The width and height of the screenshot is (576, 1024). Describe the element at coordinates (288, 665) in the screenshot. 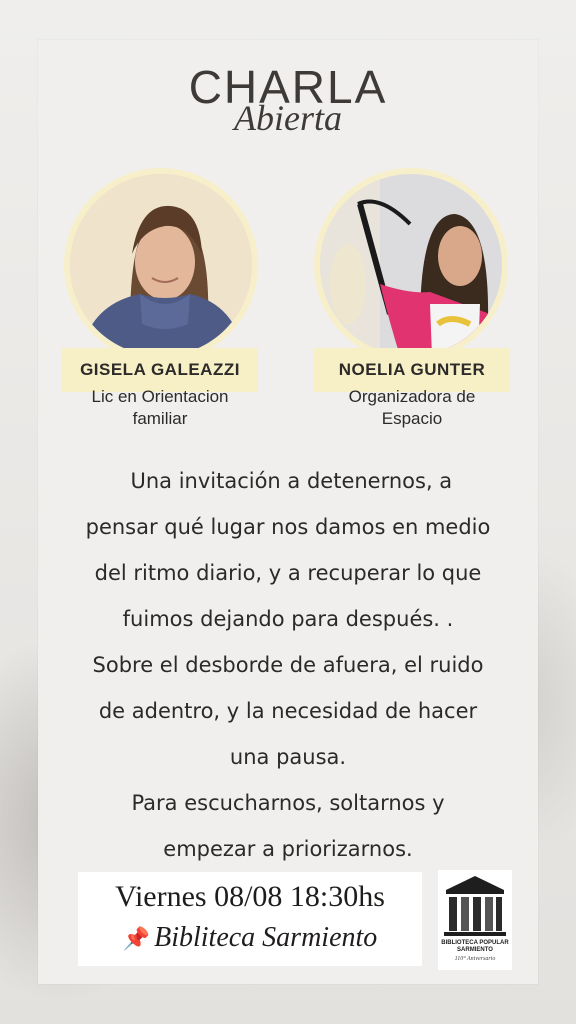

I see `description-line: Sobre el desborde de afuera, el ruido` at that location.